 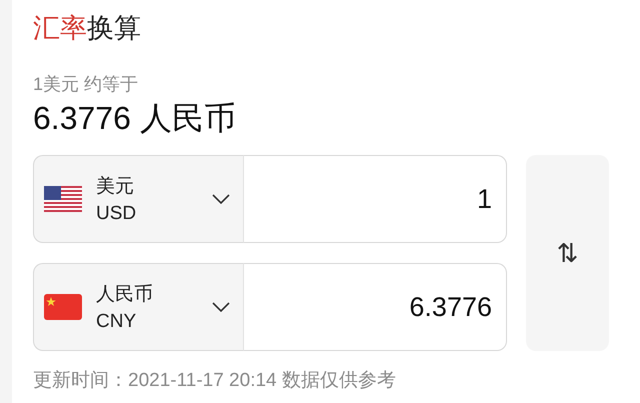 What do you see at coordinates (117, 322) in the screenshot?
I see `currency-code: CNY` at bounding box center [117, 322].